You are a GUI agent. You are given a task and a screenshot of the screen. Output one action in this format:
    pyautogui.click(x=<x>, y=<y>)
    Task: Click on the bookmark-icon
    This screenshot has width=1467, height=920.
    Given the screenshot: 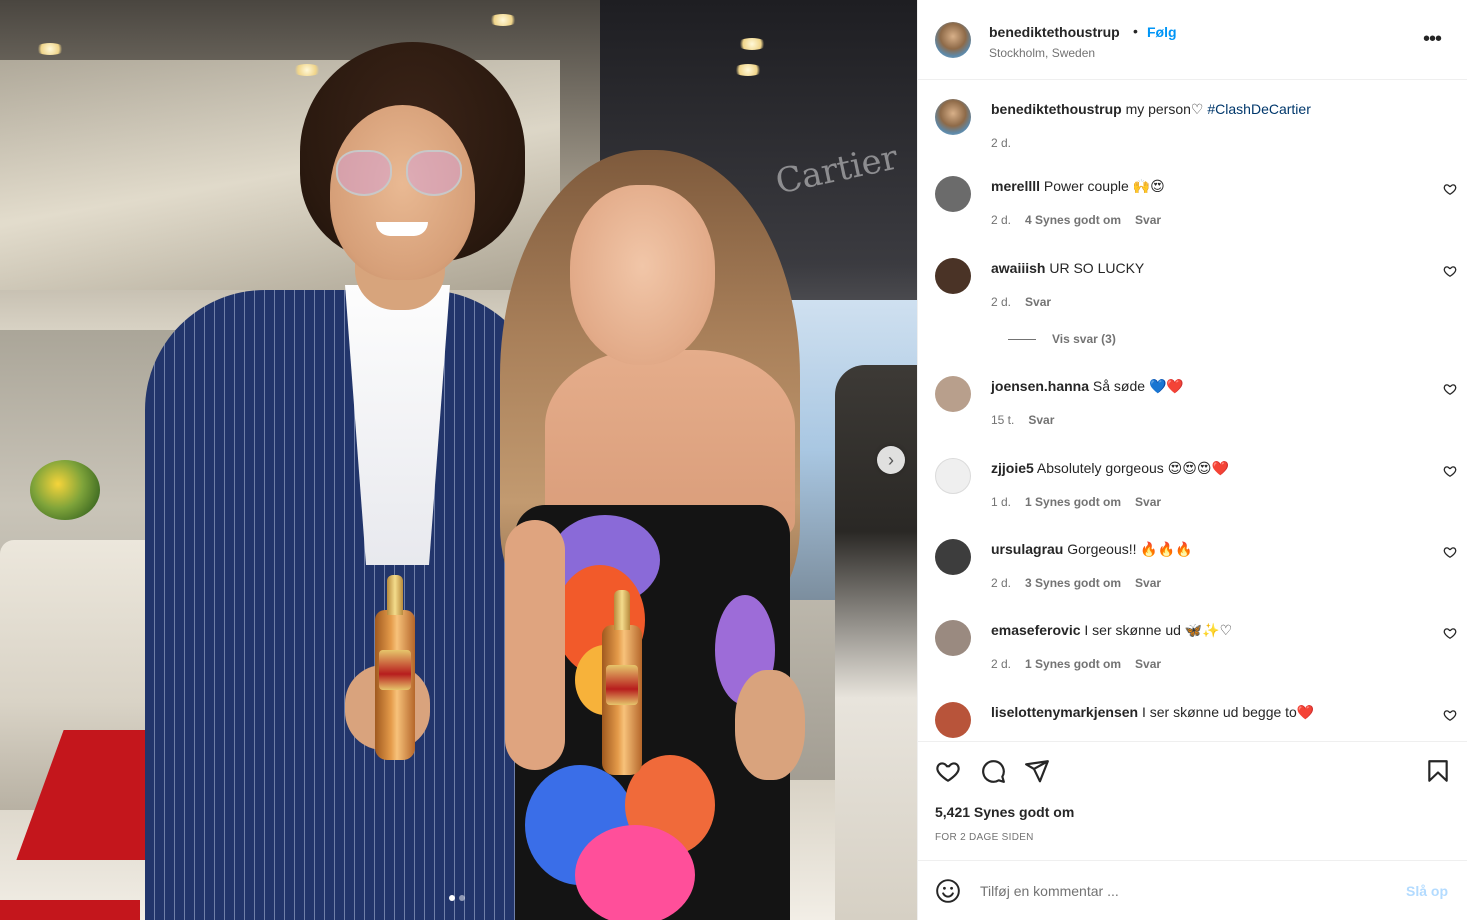 What is the action you would take?
    pyautogui.click(x=1438, y=771)
    